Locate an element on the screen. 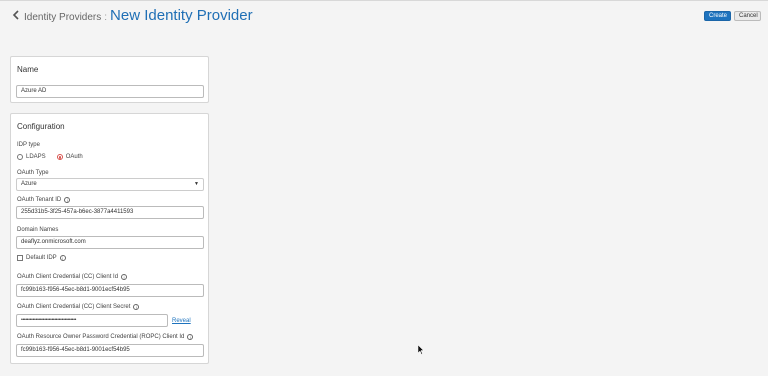  domain-names-label-text: Domain Names is located at coordinates (38, 230).